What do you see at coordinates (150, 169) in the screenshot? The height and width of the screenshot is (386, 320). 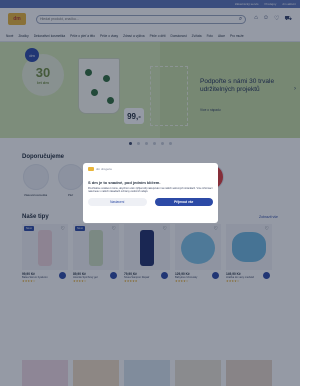 I see `dialog-brand: dm drogerie` at bounding box center [150, 169].